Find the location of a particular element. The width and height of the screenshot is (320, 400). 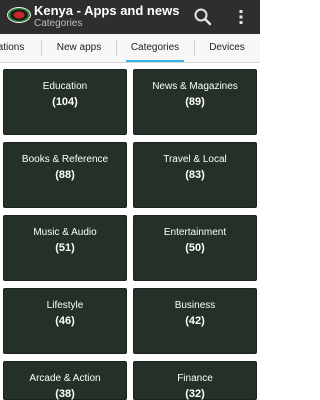

category-count: (38) is located at coordinates (65, 394).